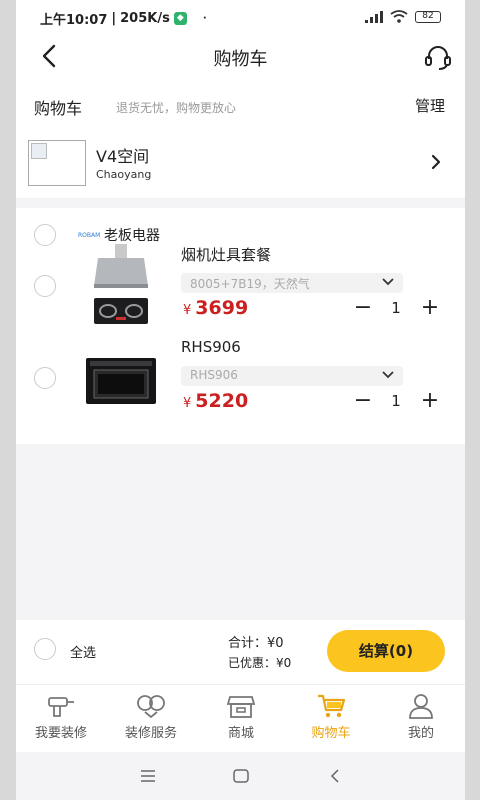  What do you see at coordinates (222, 308) in the screenshot?
I see `price-value: 3699` at bounding box center [222, 308].